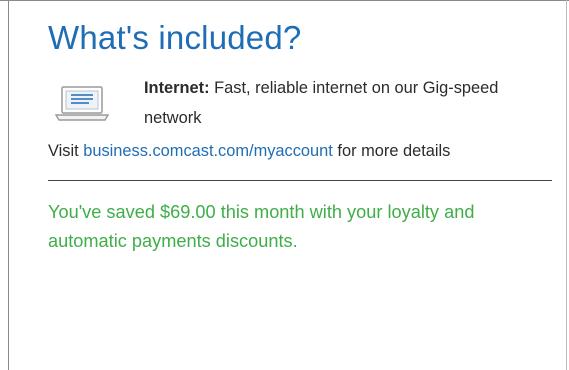  I want to click on myaccount-link: business.comcast.com/myaccount, so click(208, 151).